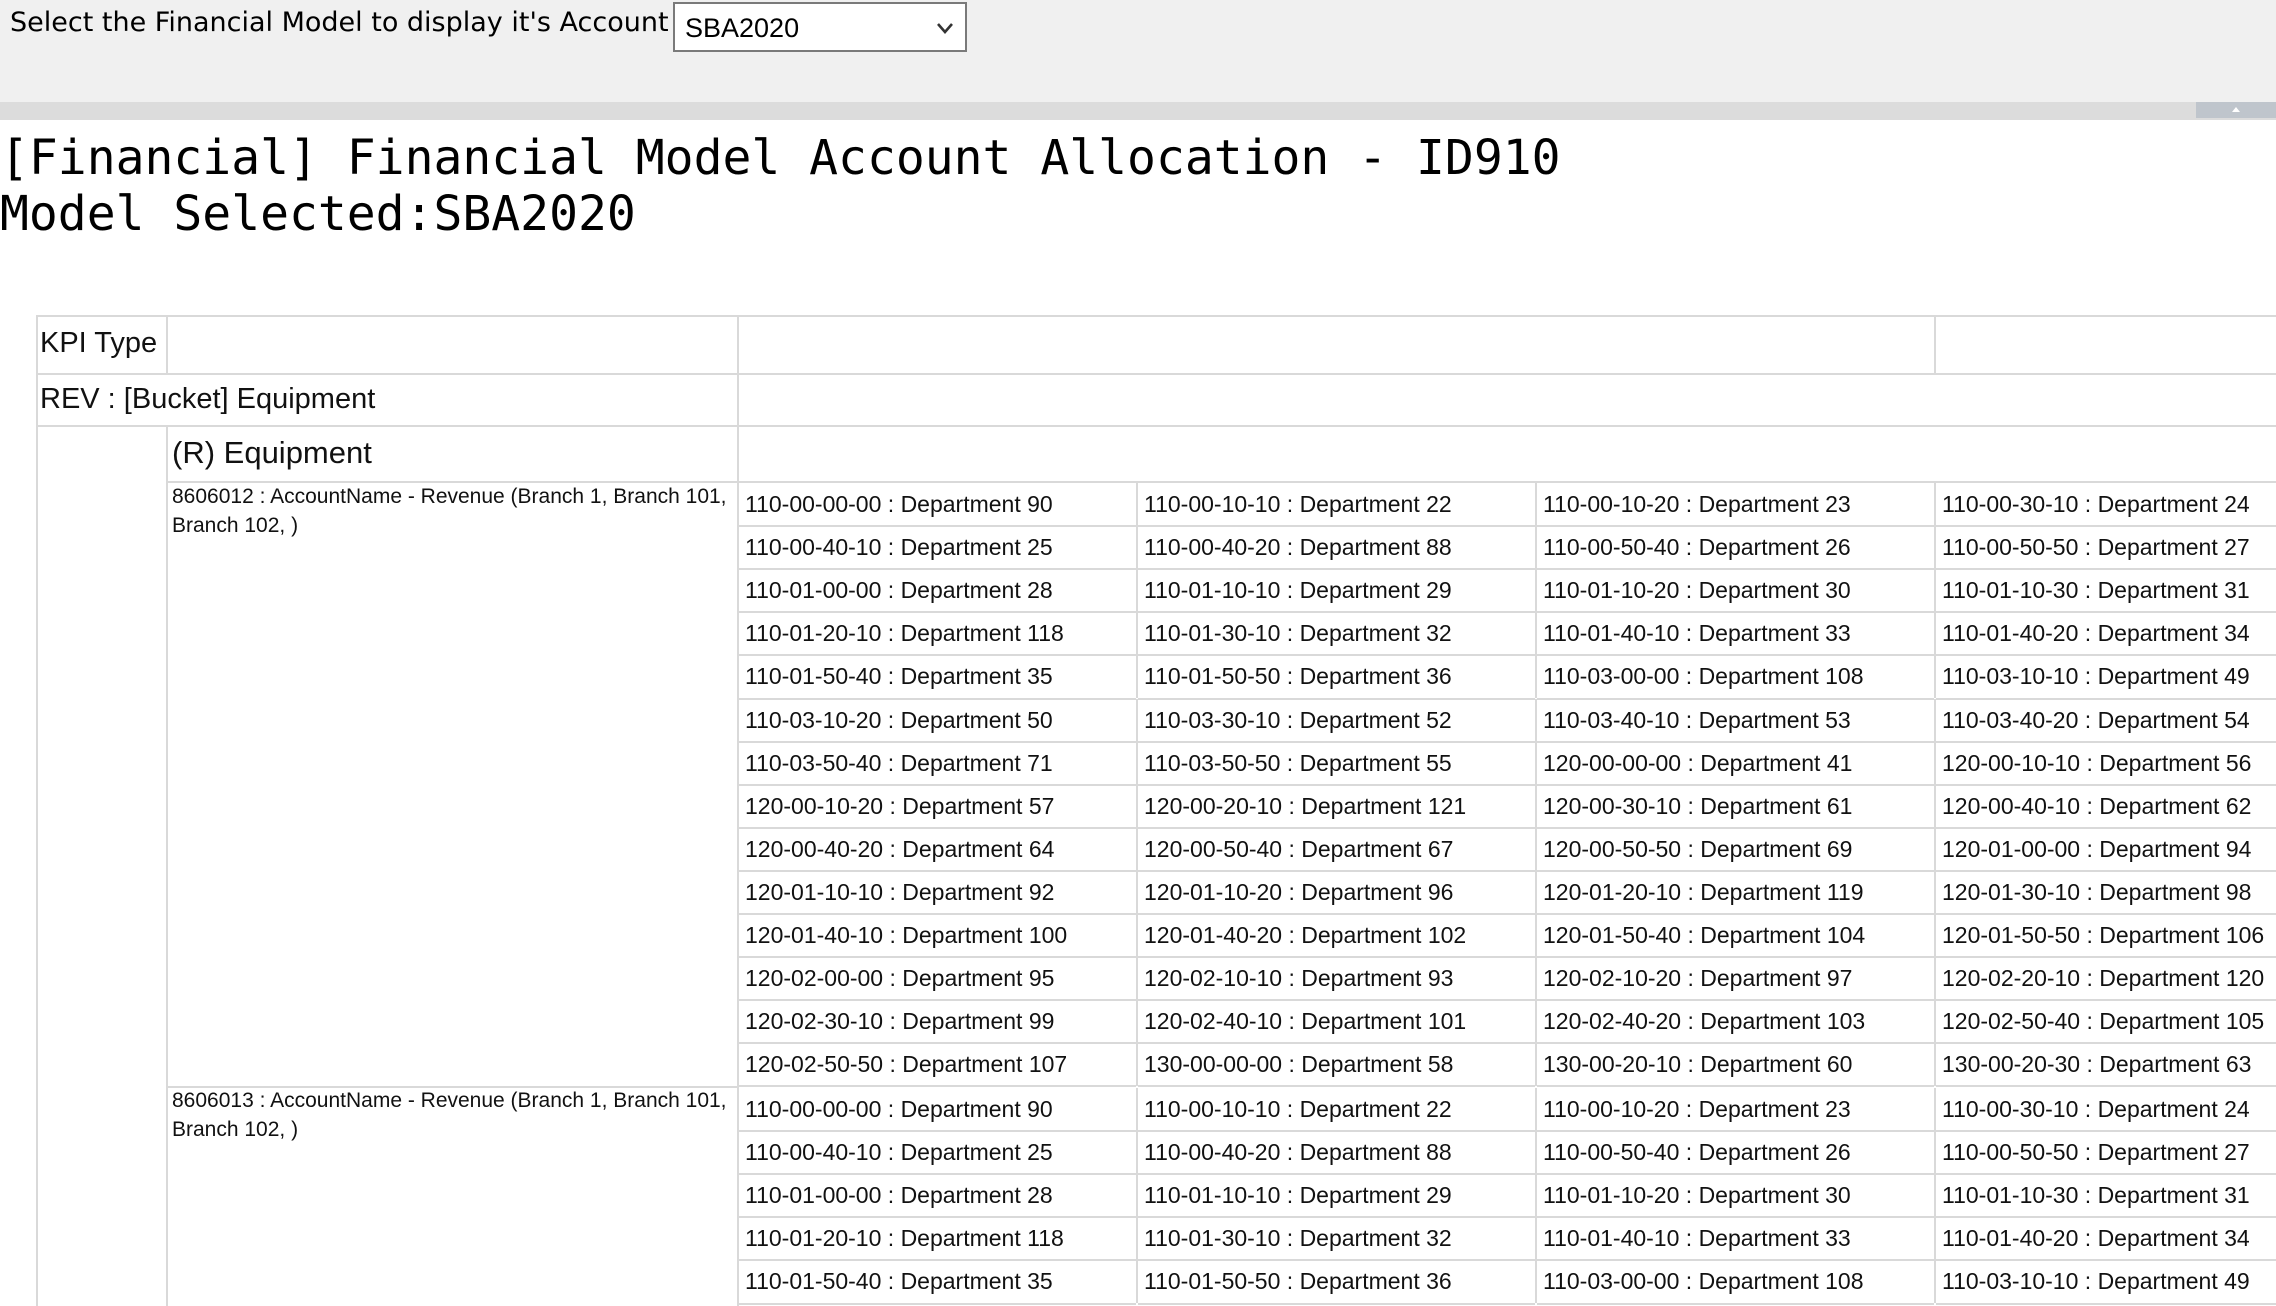  What do you see at coordinates (272, 452) in the screenshot?
I see `group-label: (R) Equipment` at bounding box center [272, 452].